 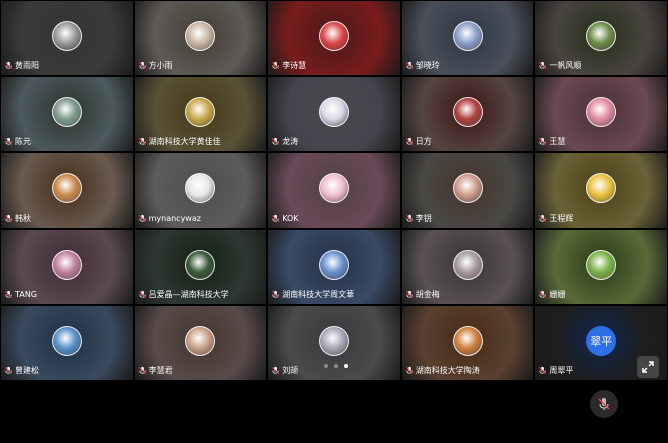 I want to click on participant-tile: 湖南科技大学黄佳佳, so click(x=200, y=114).